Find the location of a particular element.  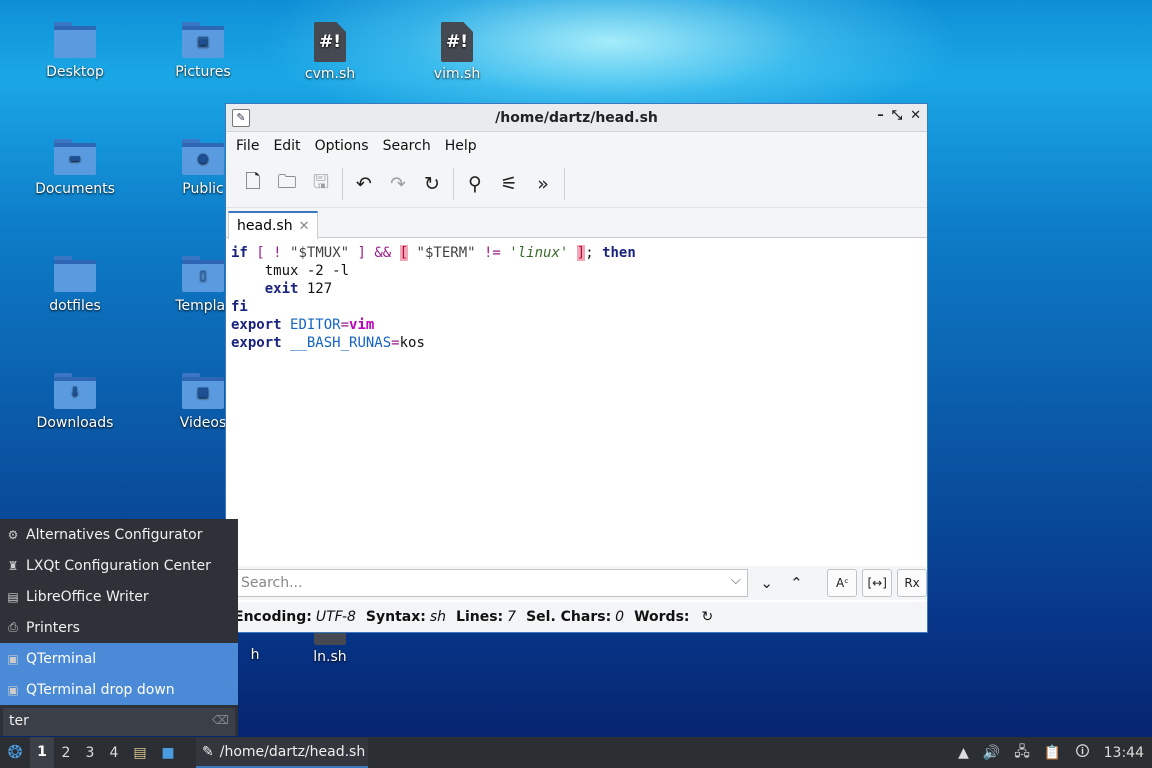

show-desktop-icon: ■ is located at coordinates (168, 753).